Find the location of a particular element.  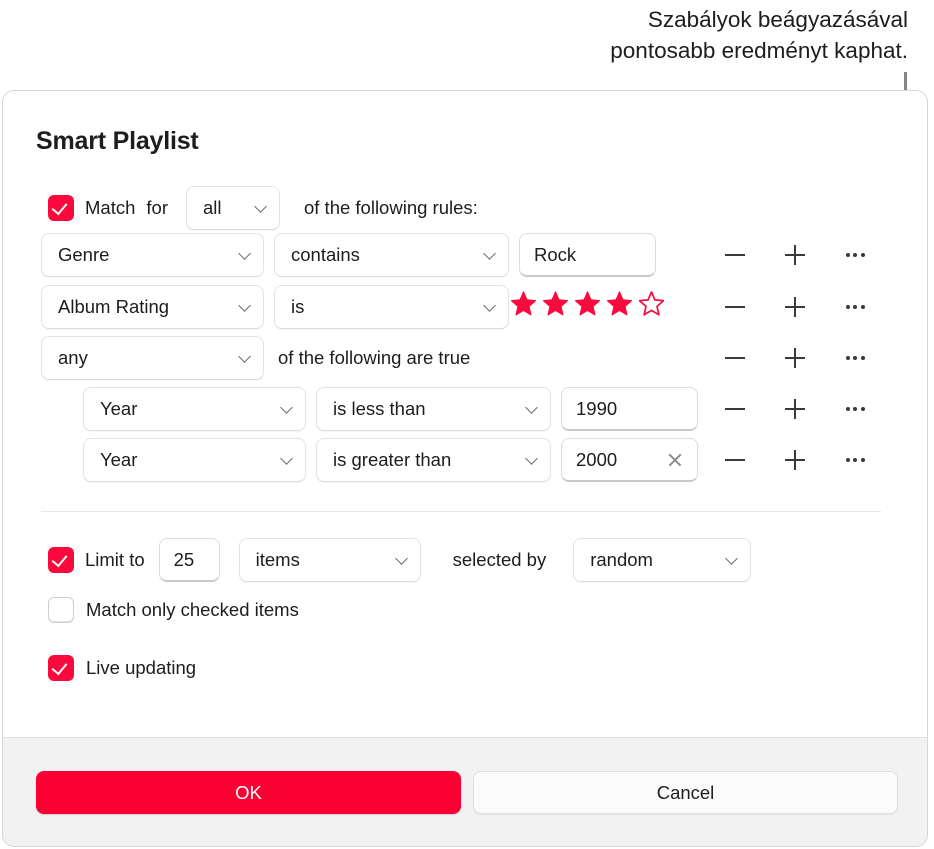

limit-label: Limit to is located at coordinates (115, 559).